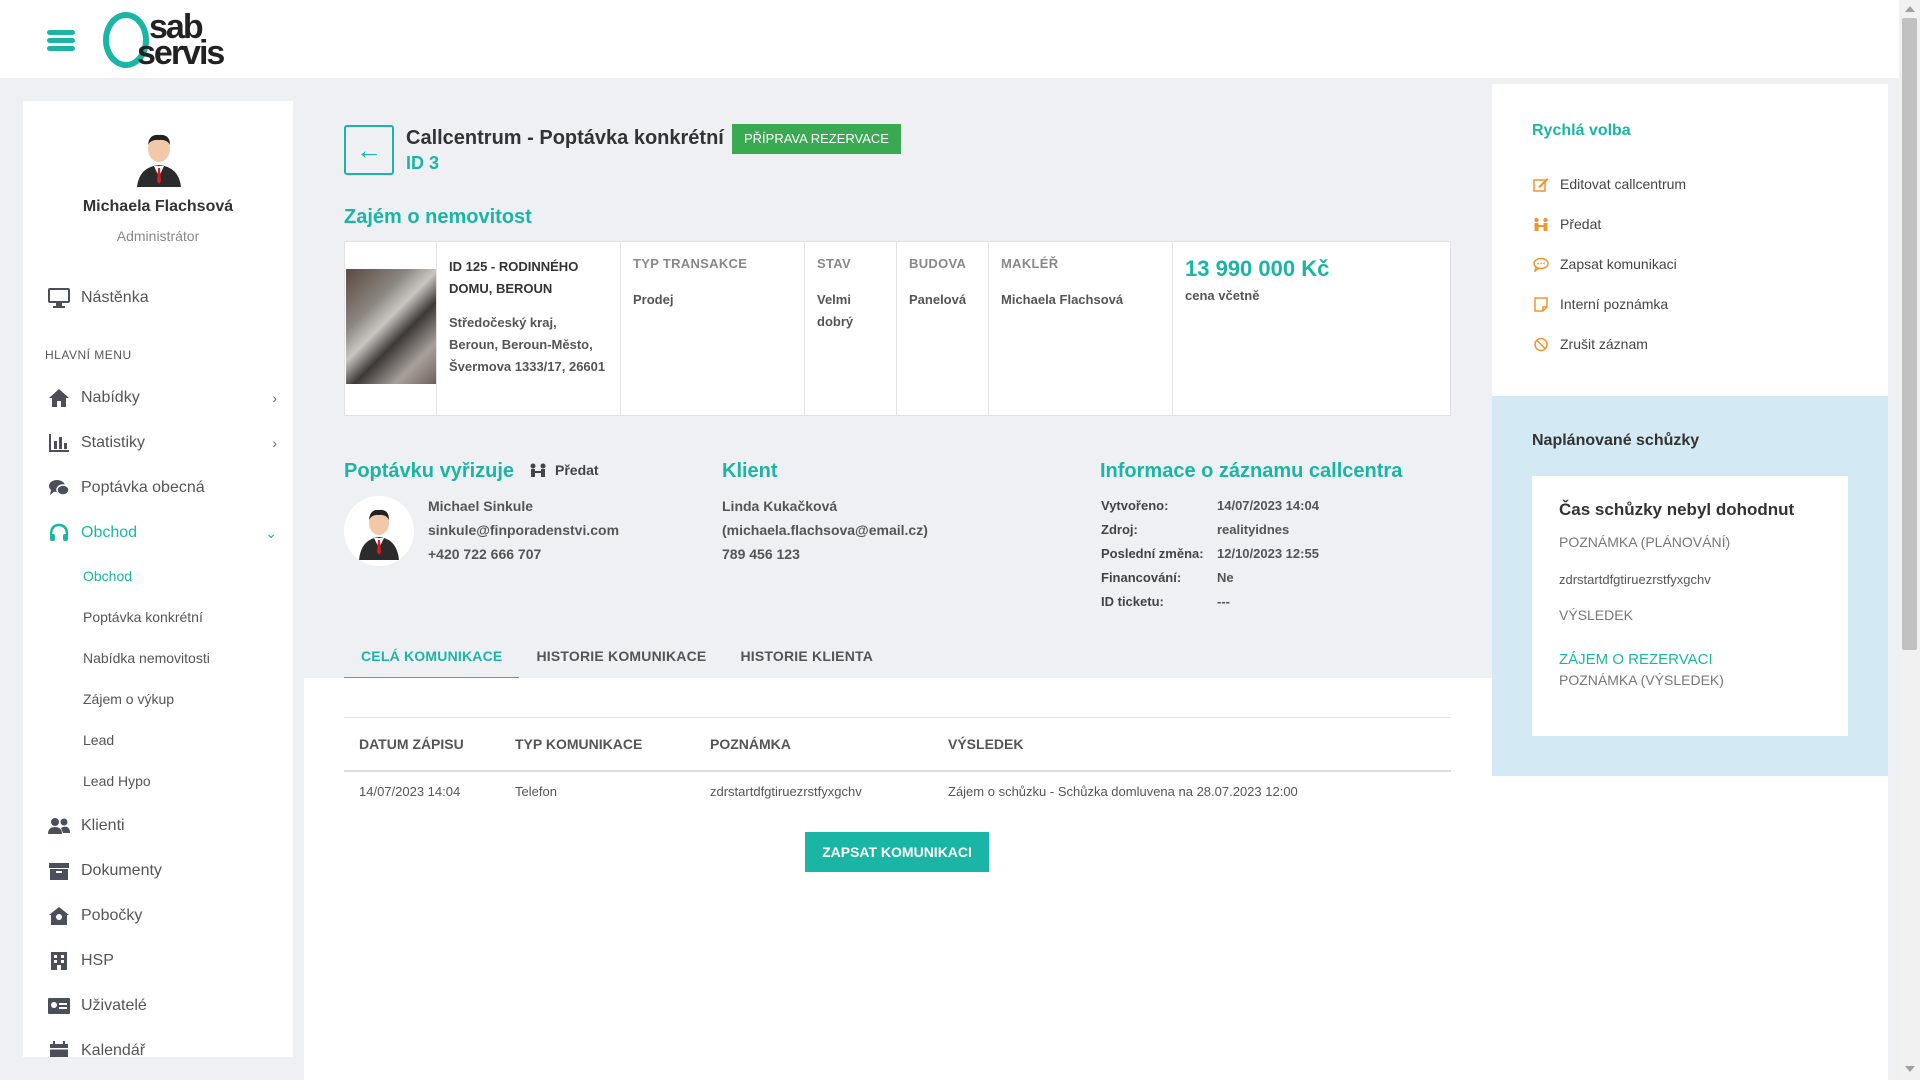  Describe the element at coordinates (158, 206) in the screenshot. I see `user-name: Michaela Flachsová` at that location.